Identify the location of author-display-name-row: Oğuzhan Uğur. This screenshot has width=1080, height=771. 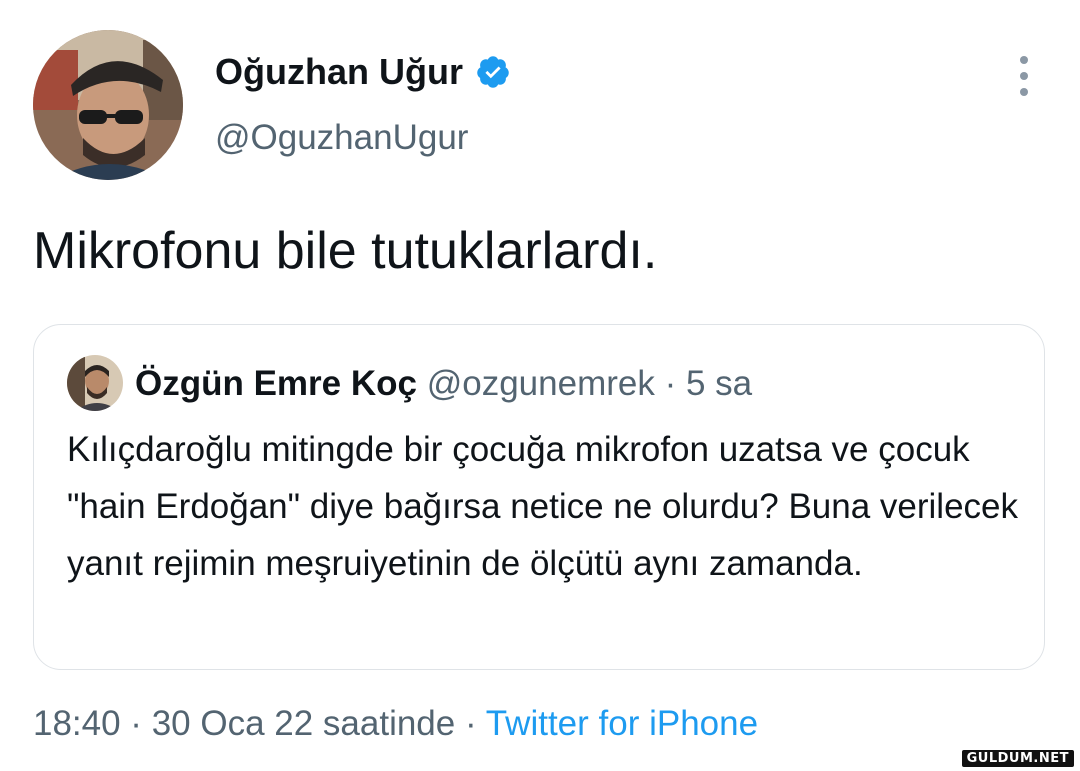
(363, 72).